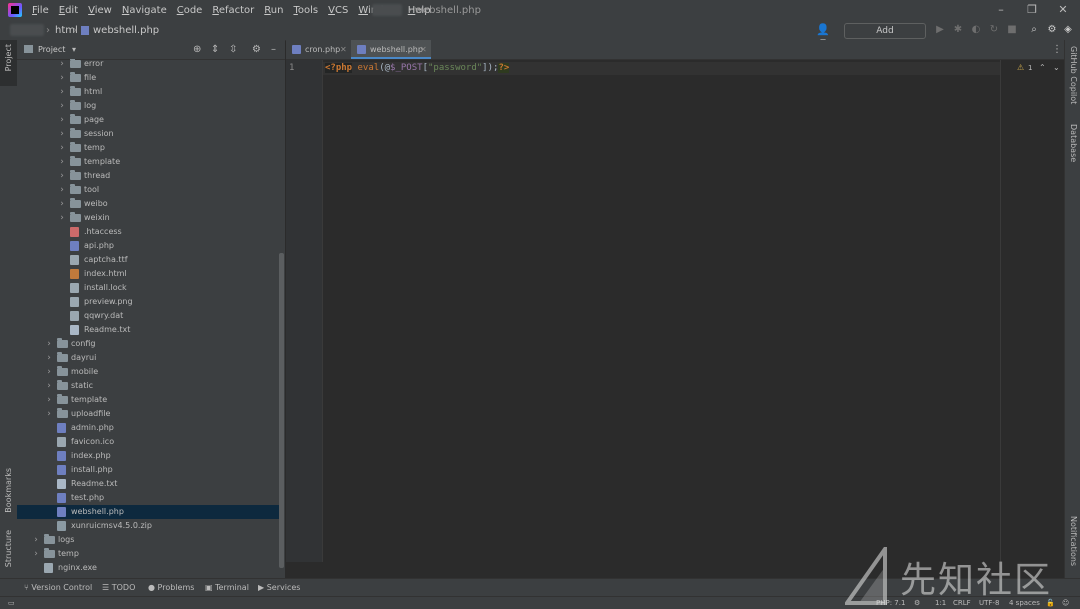 This screenshot has height=609, width=1080. I want to click on tree-file: test.php, so click(148, 498).